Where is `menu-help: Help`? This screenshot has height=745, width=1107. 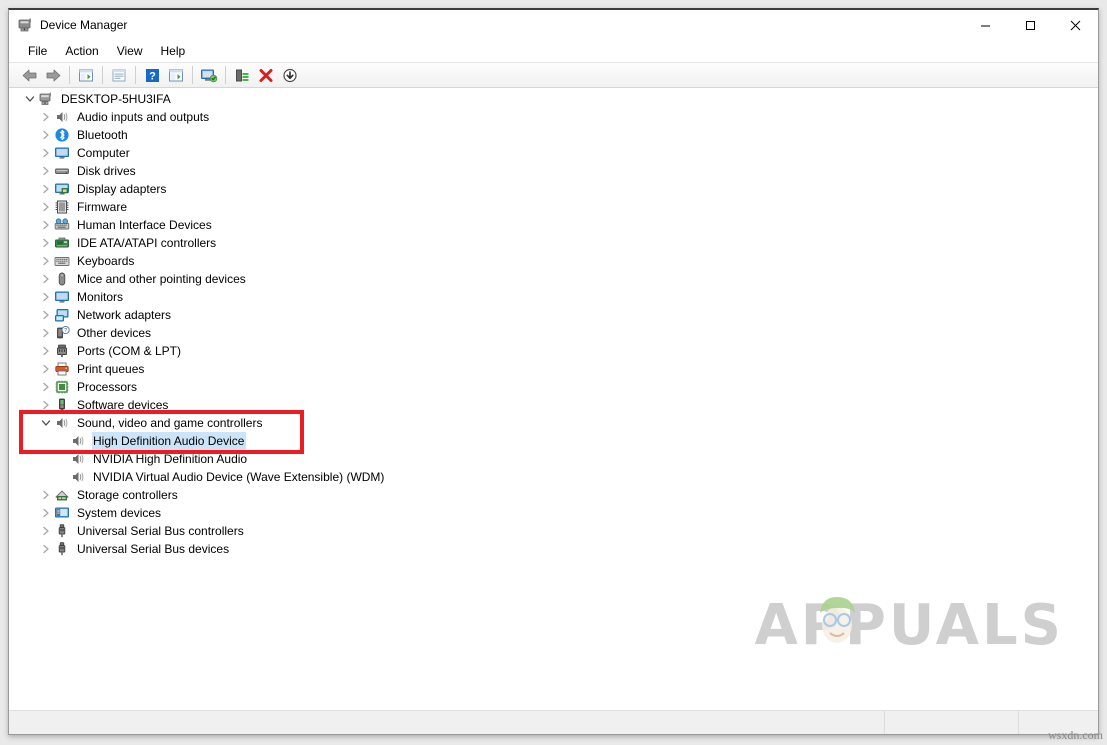
menu-help: Help is located at coordinates (173, 51).